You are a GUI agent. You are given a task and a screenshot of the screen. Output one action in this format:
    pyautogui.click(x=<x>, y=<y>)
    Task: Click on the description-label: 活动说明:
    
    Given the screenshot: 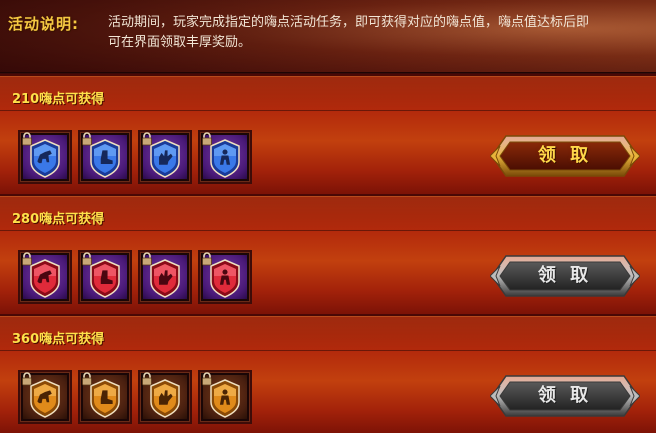 What is the action you would take?
    pyautogui.click(x=43, y=24)
    